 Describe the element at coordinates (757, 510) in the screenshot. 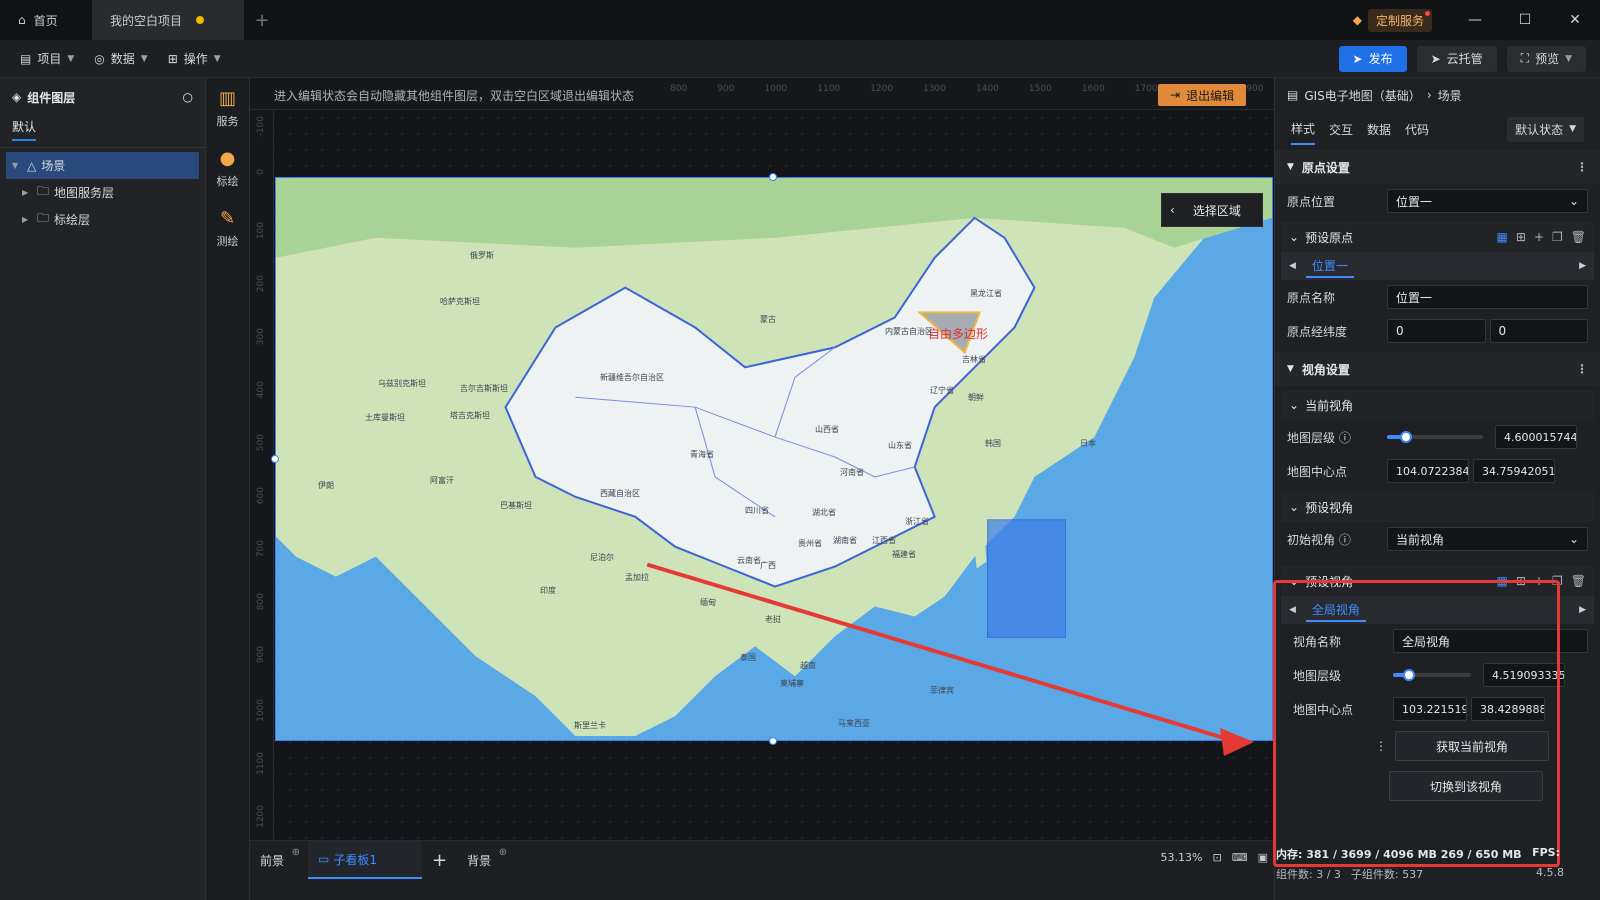

I see `map-label: 四川省` at that location.